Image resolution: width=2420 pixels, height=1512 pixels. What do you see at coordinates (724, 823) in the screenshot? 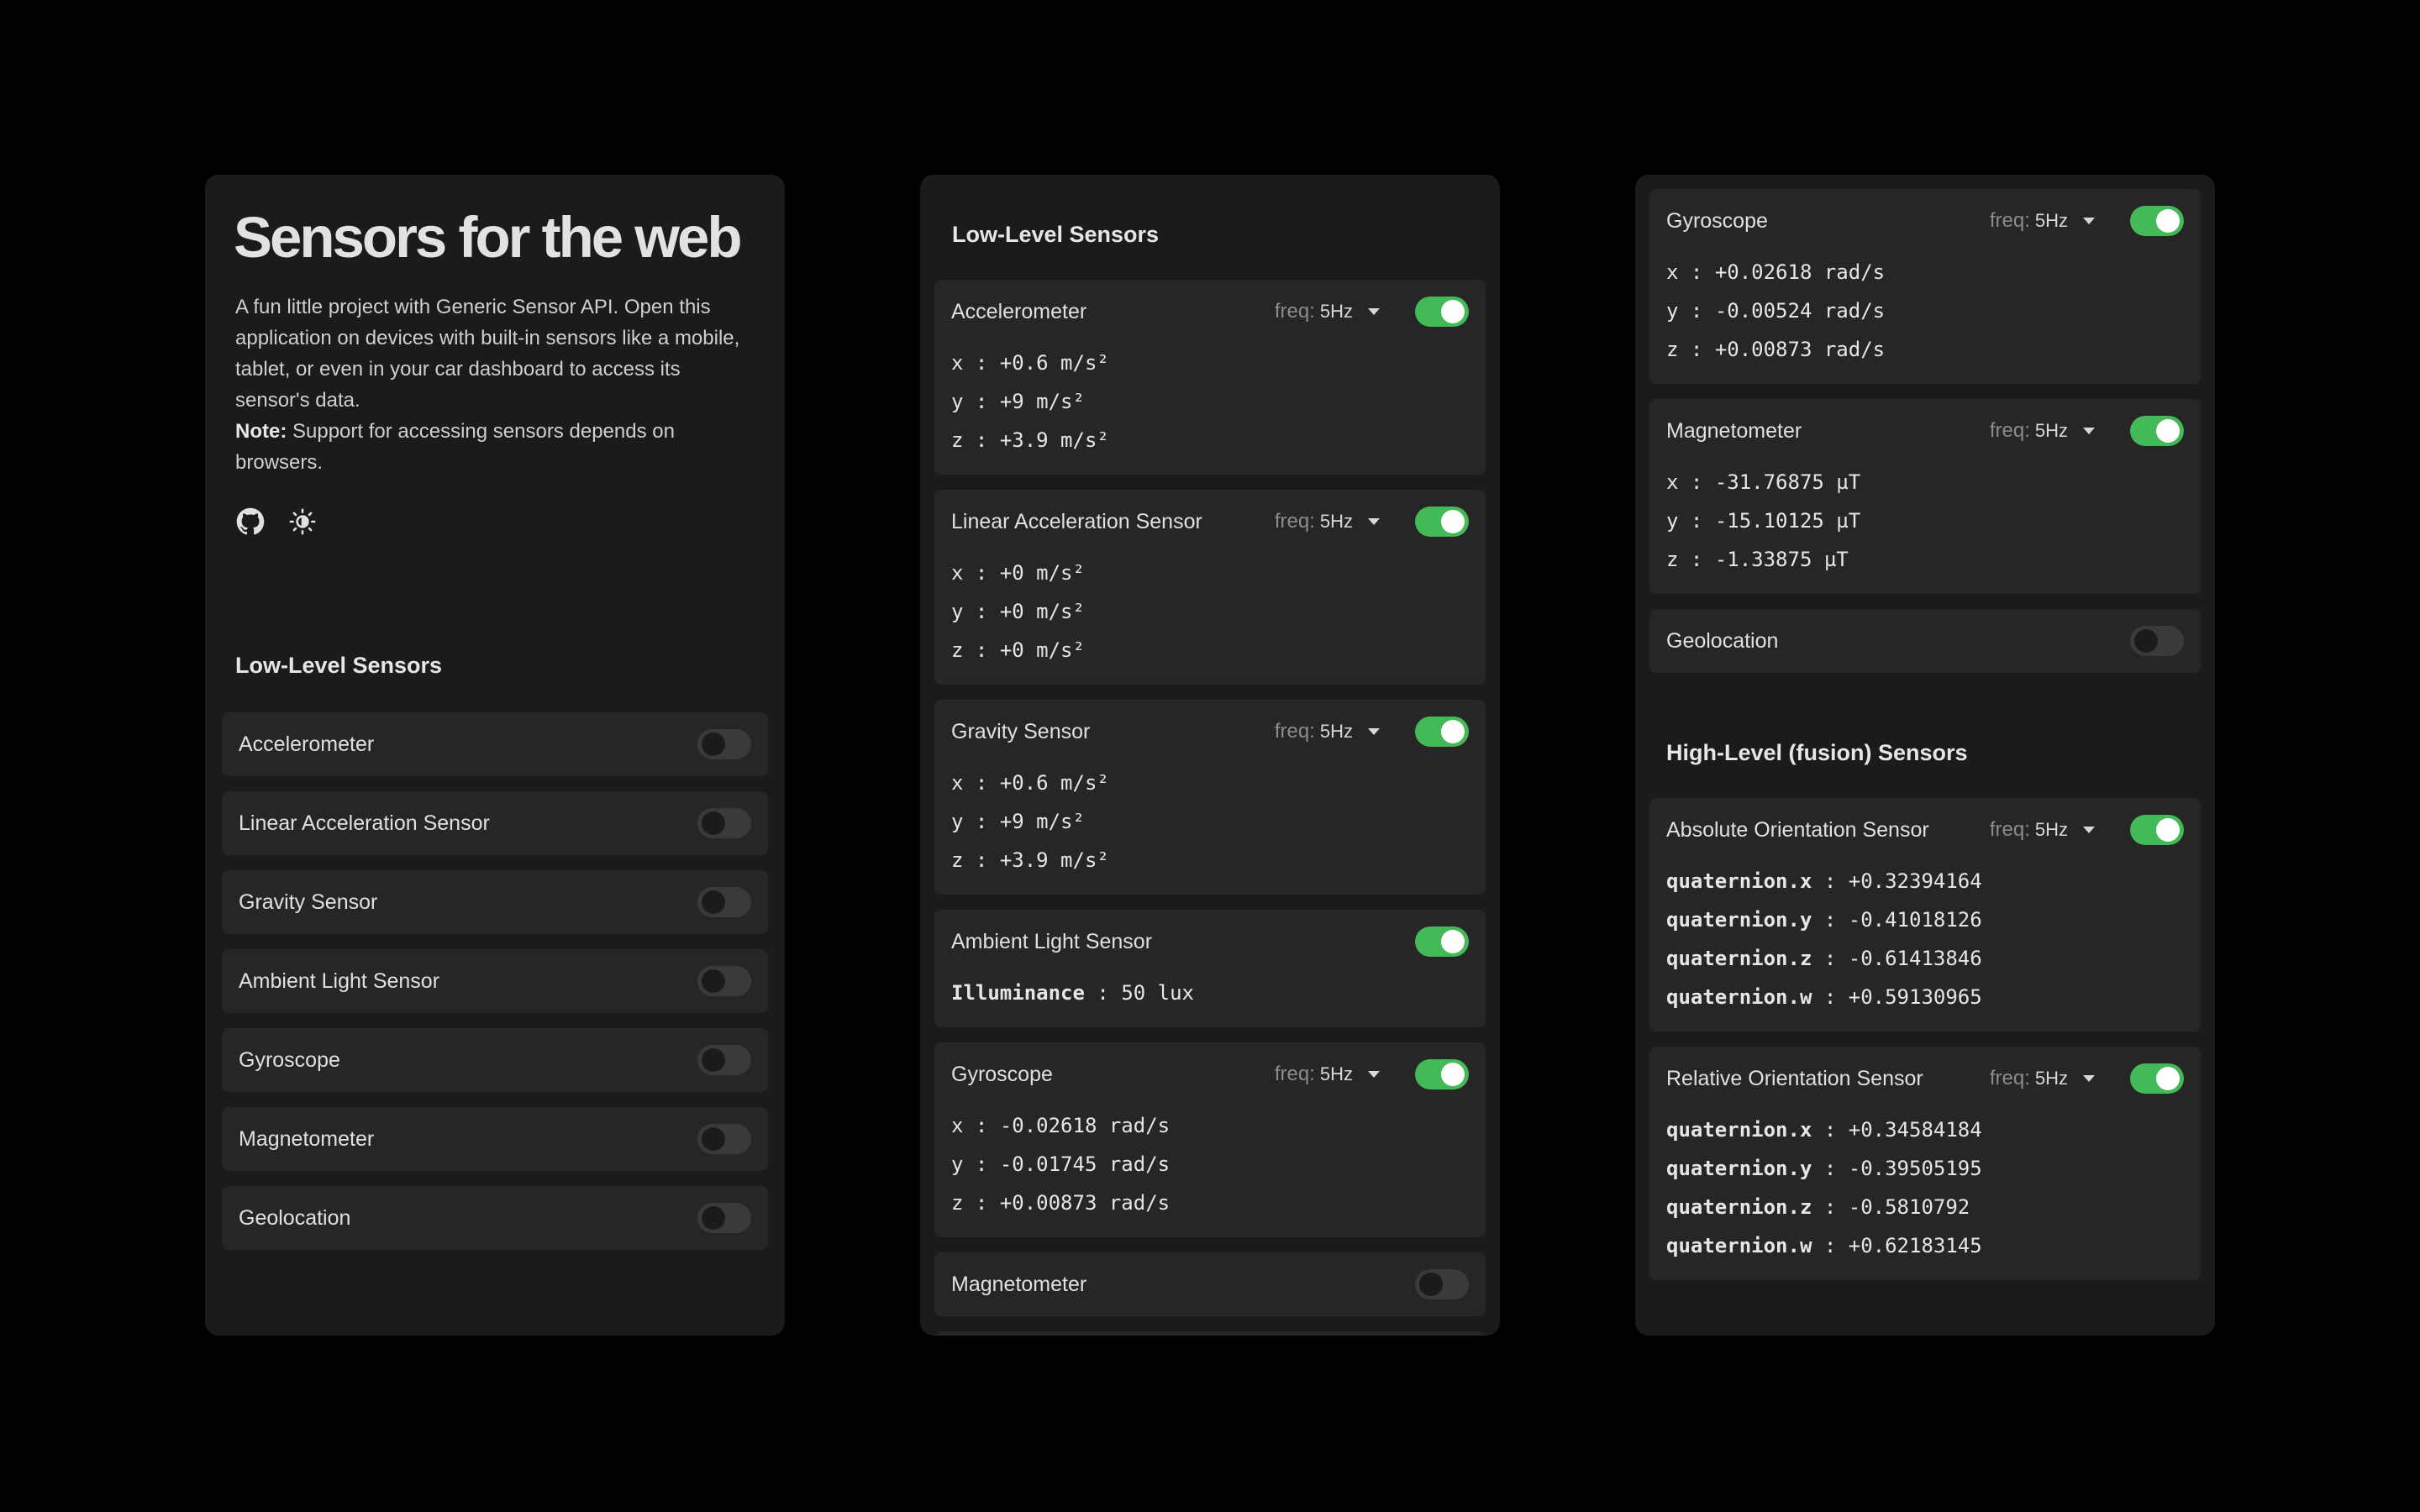
I see `linear-acceleration-toggle` at bounding box center [724, 823].